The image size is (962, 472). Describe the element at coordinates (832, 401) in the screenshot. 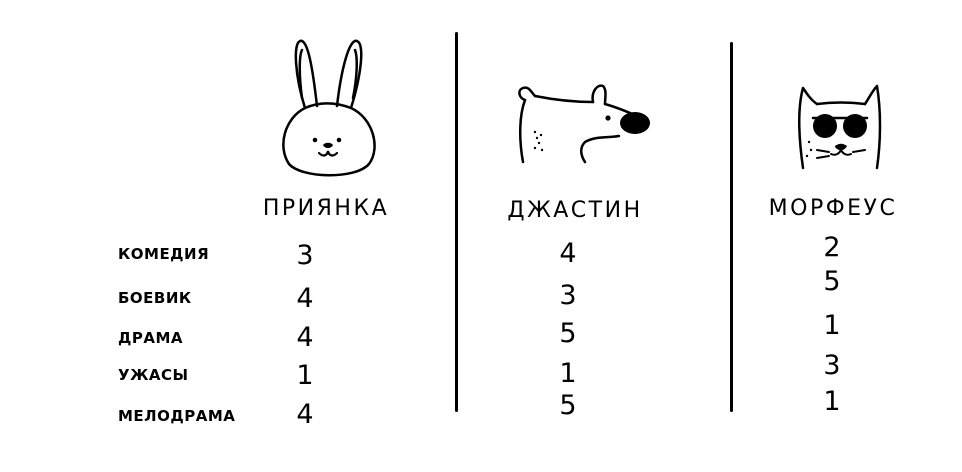

I see `rating-morpheus-melodrama: 1` at that location.